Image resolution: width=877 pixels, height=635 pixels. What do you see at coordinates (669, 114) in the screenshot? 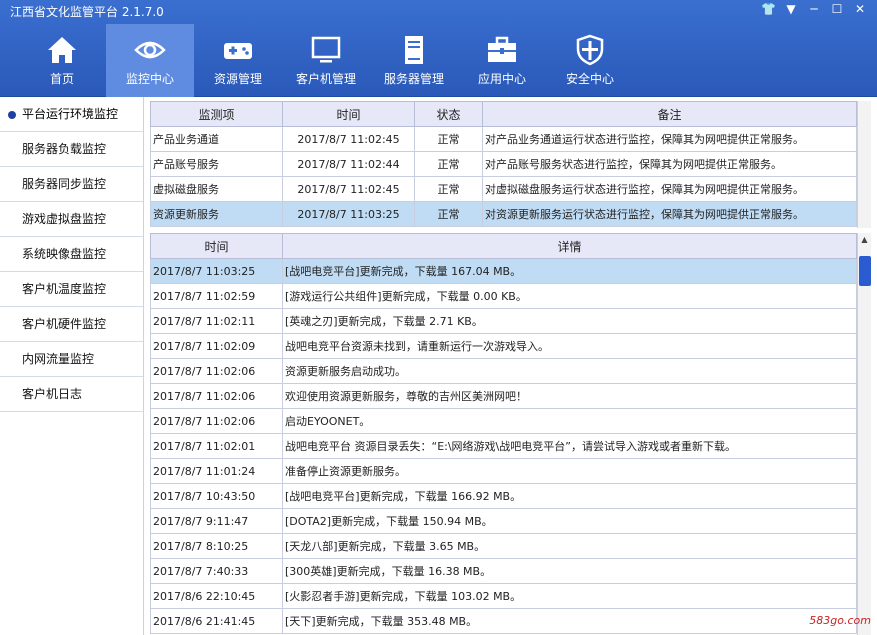
I see `column-header: 备注` at bounding box center [669, 114].